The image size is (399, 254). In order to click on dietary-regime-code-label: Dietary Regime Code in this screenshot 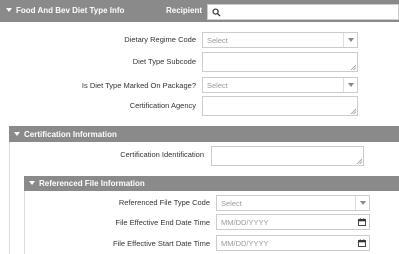, I will do `click(160, 39)`.